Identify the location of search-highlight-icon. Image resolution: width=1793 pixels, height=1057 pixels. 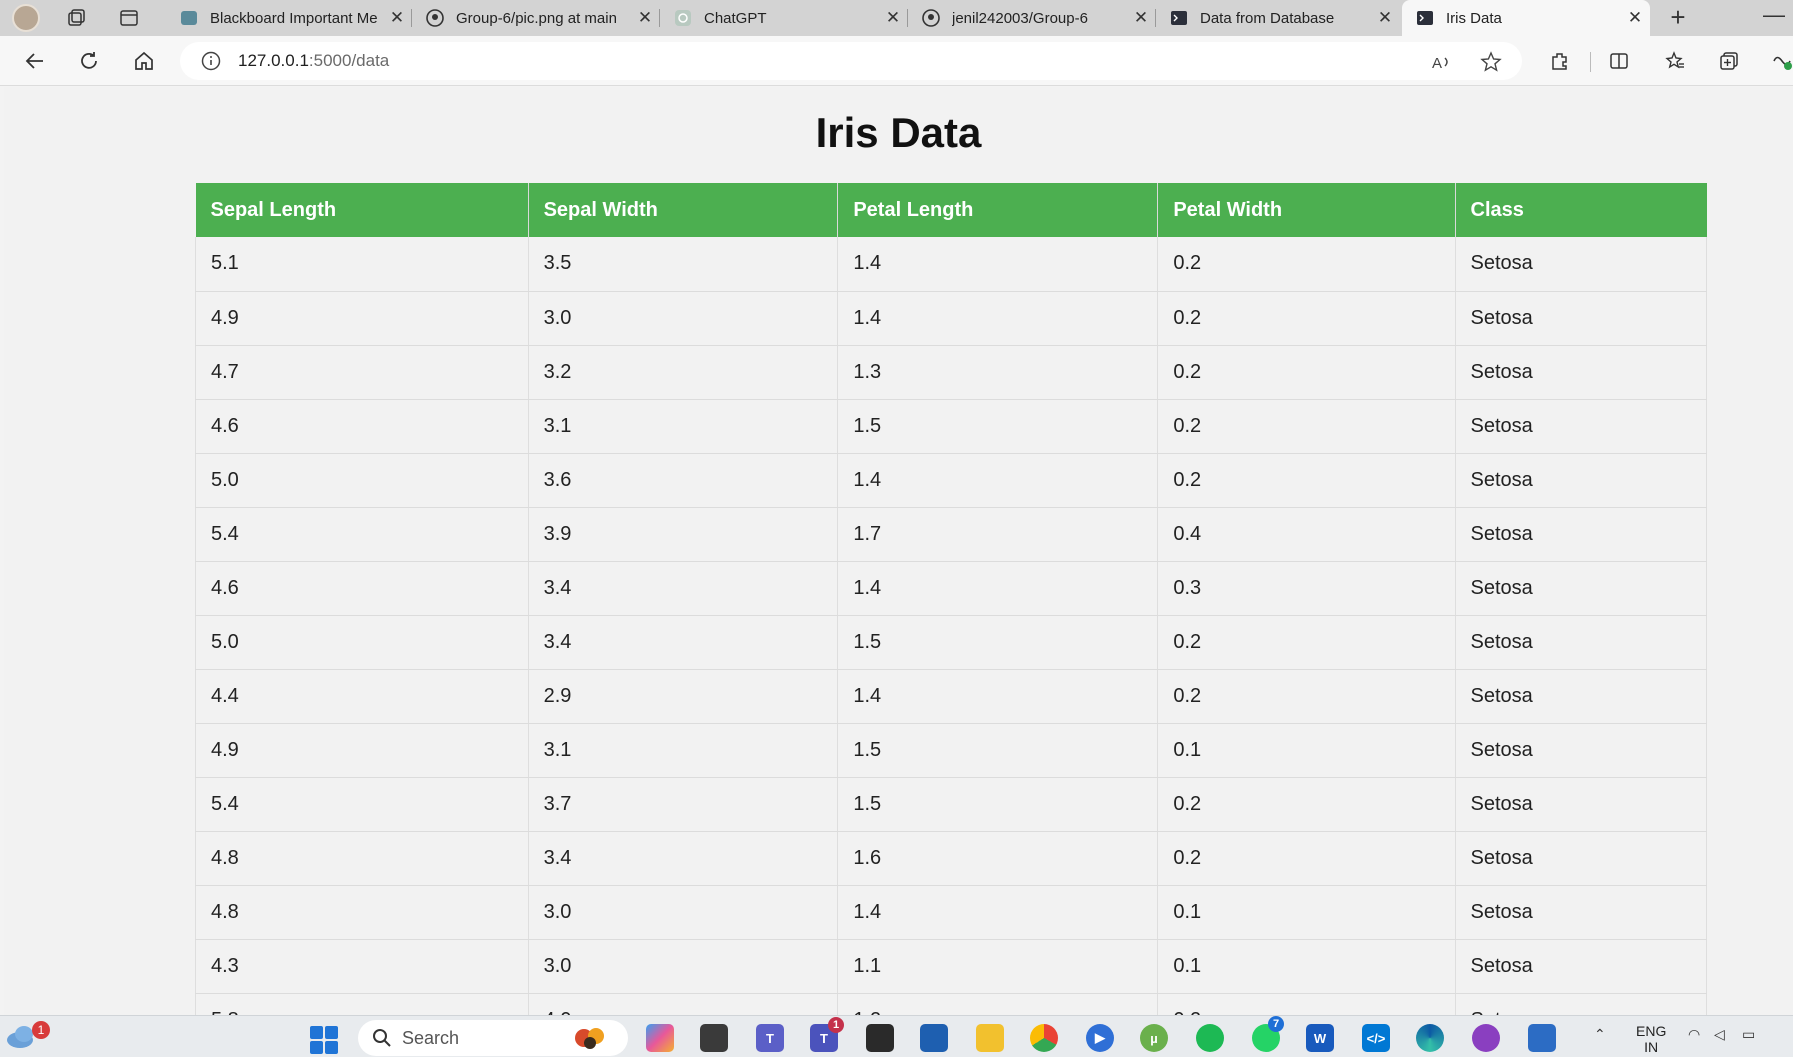
(589, 1038).